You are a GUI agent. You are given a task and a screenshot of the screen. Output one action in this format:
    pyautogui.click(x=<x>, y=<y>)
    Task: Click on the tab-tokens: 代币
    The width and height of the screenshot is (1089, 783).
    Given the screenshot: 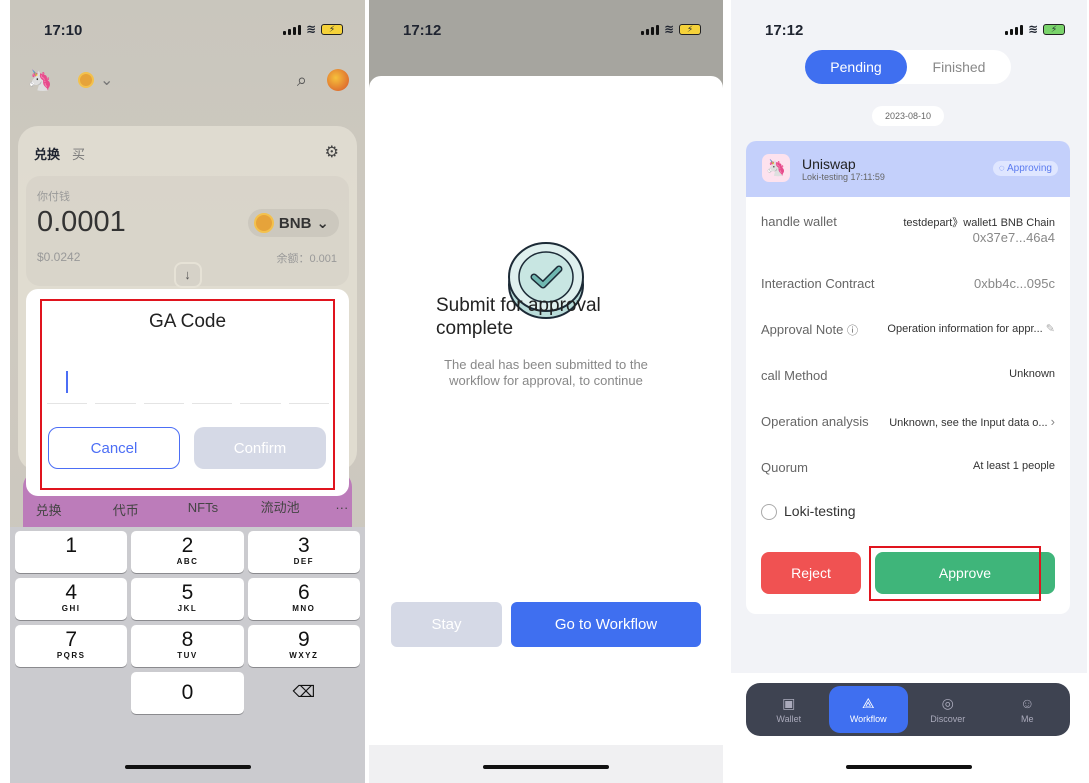 What is the action you would take?
    pyautogui.click(x=125, y=513)
    